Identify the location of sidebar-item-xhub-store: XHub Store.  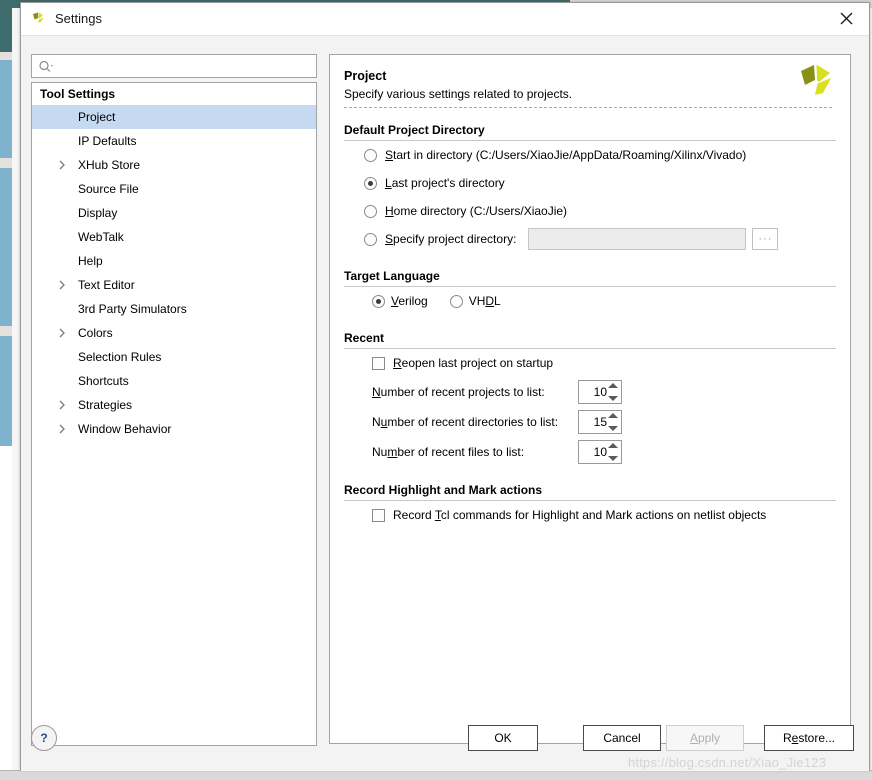
(174, 165).